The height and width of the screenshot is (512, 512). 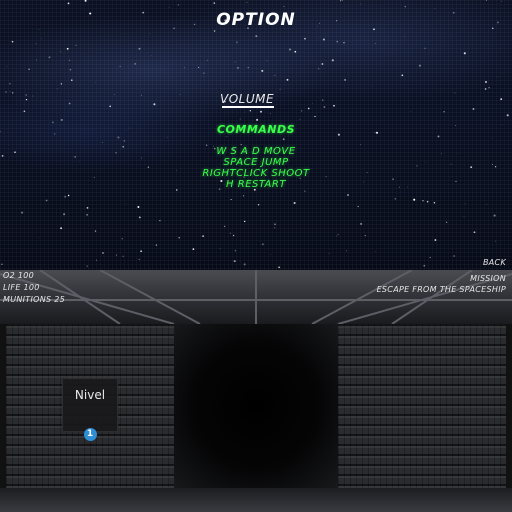 What do you see at coordinates (422, 406) in the screenshot?
I see `right-wall-panel` at bounding box center [422, 406].